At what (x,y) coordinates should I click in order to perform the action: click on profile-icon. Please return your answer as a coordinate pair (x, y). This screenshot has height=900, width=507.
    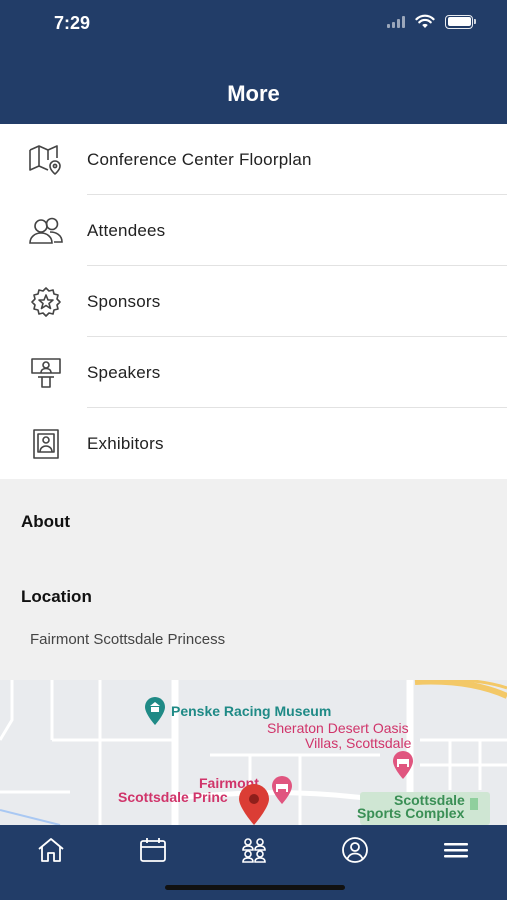
    Looking at the image, I should click on (355, 850).